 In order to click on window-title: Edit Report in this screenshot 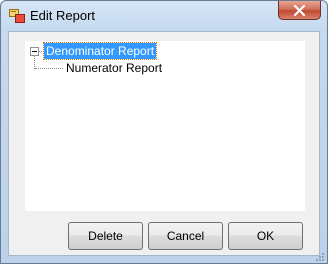, I will do `click(63, 15)`.